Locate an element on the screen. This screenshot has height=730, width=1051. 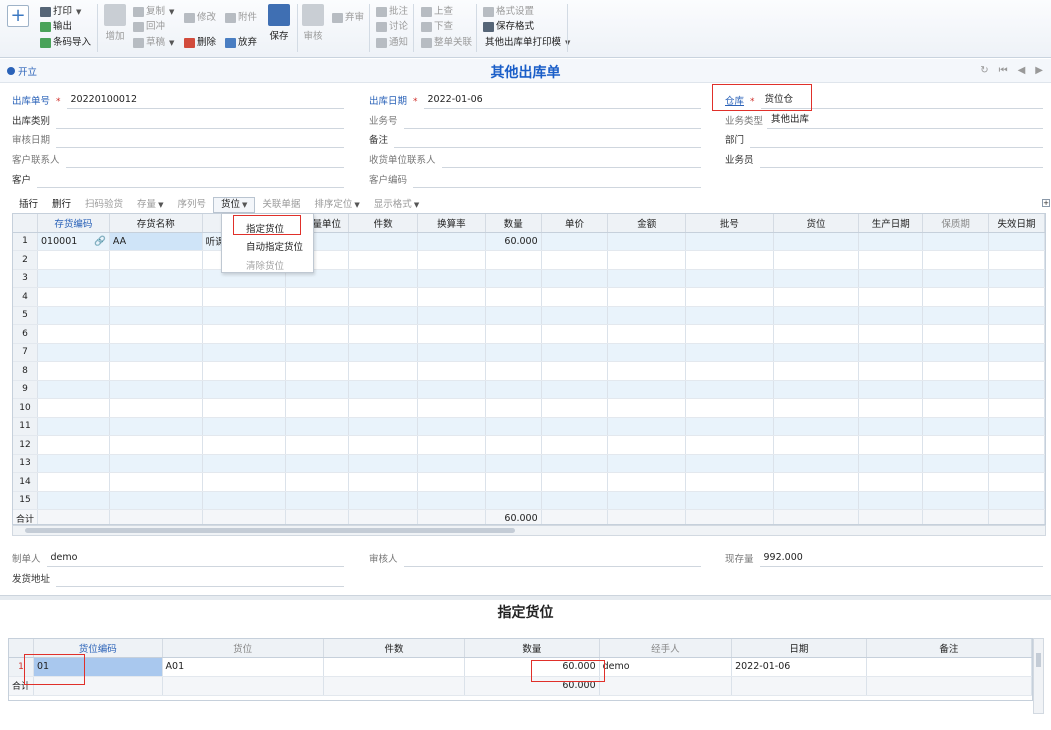
cell-code: 010001 🔗 is located at coordinates (73, 241).